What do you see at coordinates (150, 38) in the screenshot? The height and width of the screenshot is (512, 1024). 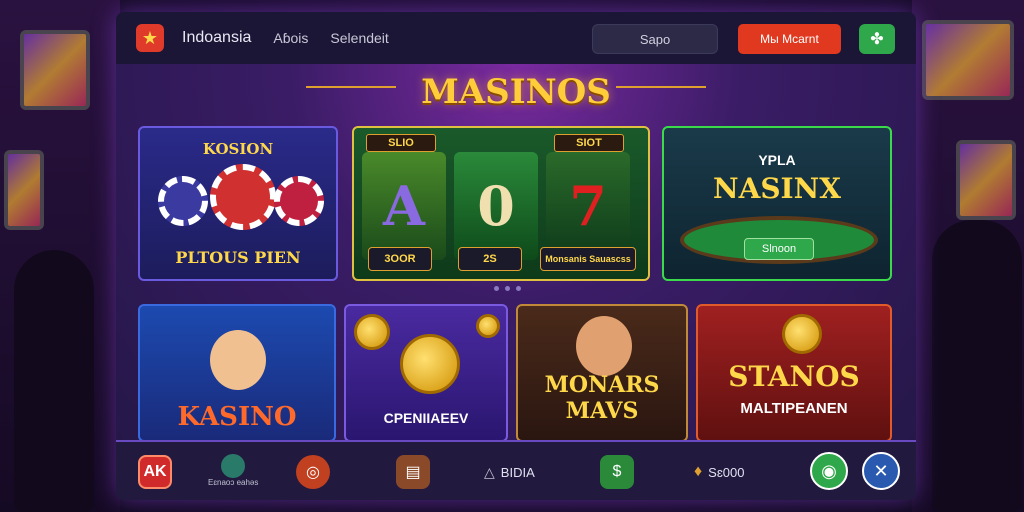 I see `star-logo-icon: ★` at bounding box center [150, 38].